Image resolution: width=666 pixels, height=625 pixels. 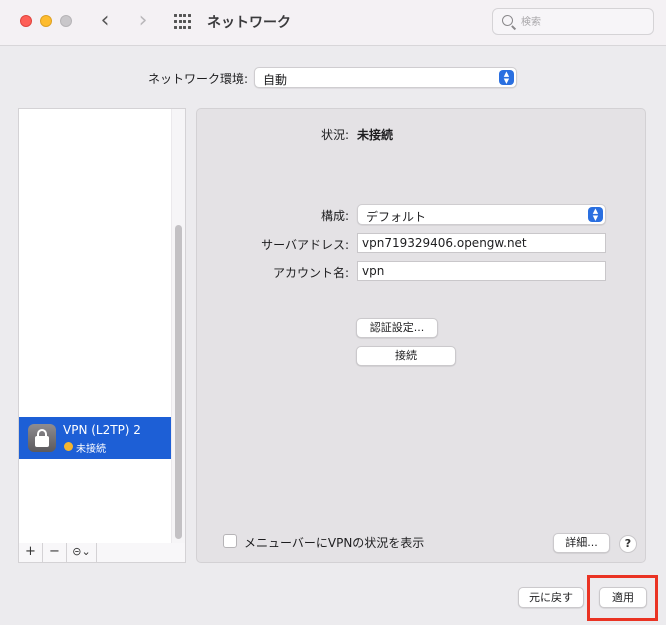 What do you see at coordinates (584, 22) in the screenshot?
I see `search-input` at bounding box center [584, 22].